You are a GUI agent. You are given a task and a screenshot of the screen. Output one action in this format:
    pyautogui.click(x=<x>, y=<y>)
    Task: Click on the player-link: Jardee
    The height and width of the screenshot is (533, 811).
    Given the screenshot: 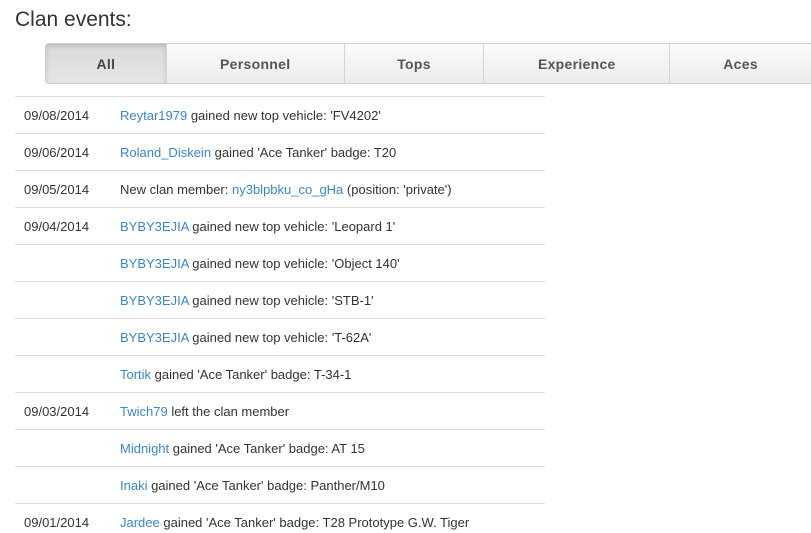 What is the action you would take?
    pyautogui.click(x=140, y=522)
    